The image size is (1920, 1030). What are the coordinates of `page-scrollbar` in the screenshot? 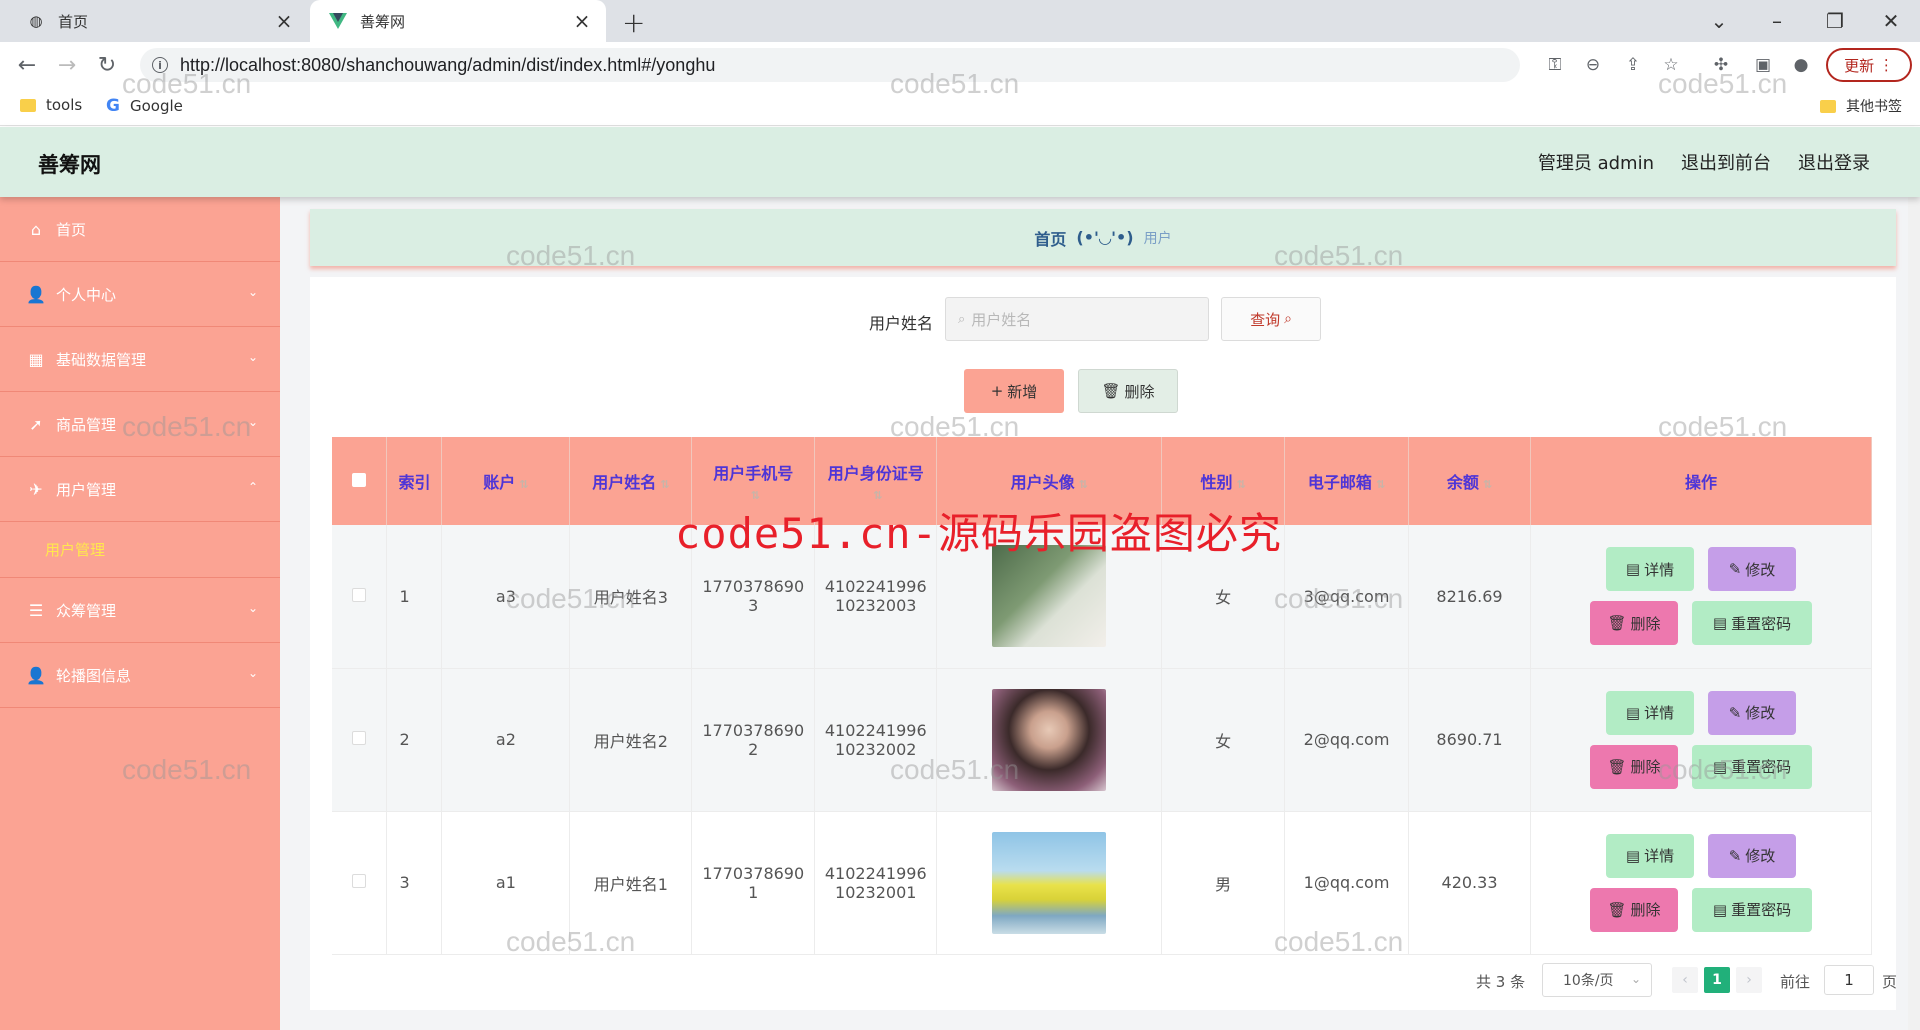 It's located at (1914, 613).